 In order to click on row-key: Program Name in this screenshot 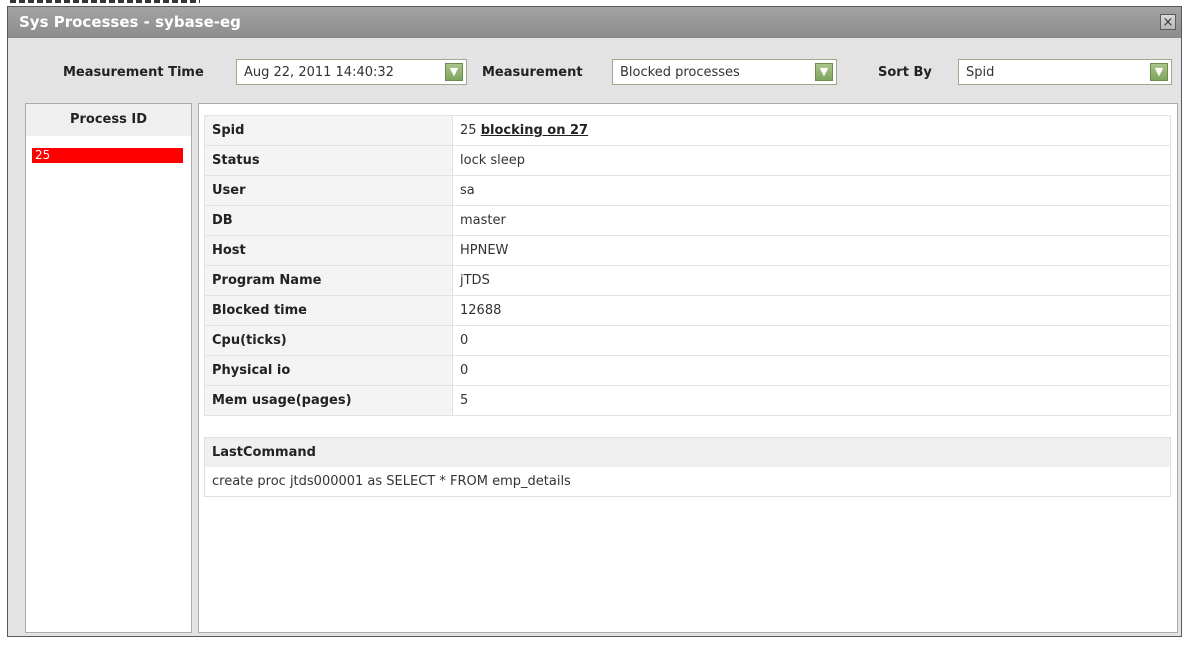, I will do `click(328, 280)`.